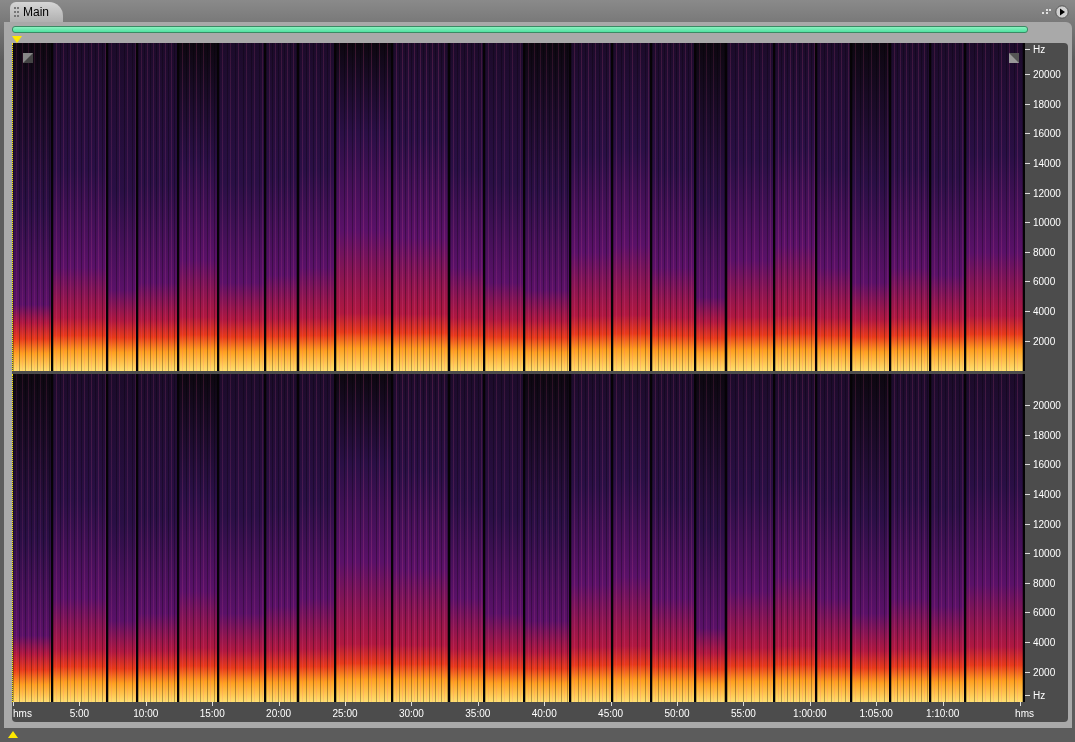  I want to click on tab-label: Main, so click(36, 12).